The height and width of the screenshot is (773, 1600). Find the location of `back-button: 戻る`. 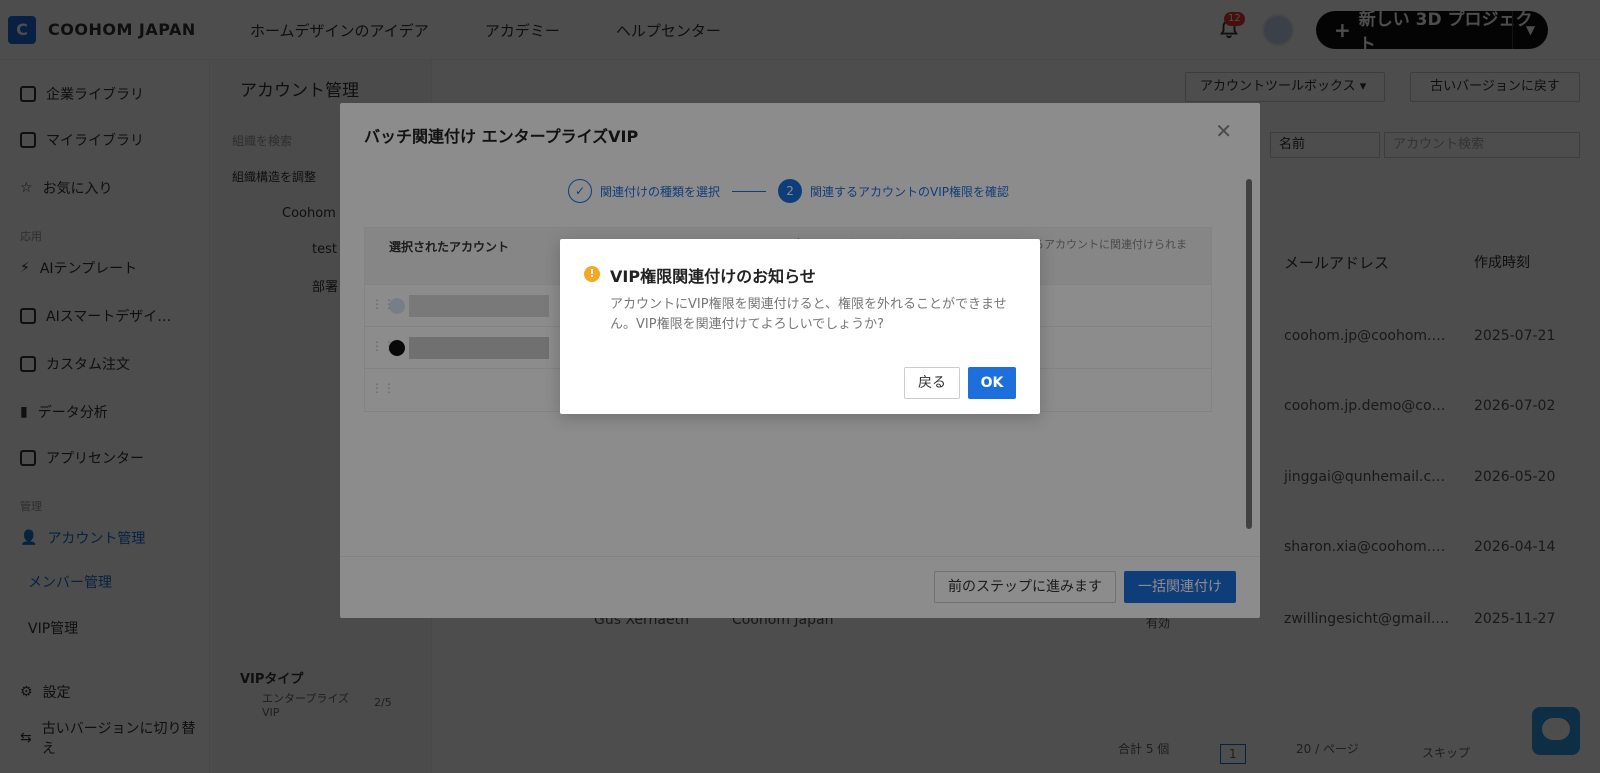

back-button: 戻る is located at coordinates (932, 383).